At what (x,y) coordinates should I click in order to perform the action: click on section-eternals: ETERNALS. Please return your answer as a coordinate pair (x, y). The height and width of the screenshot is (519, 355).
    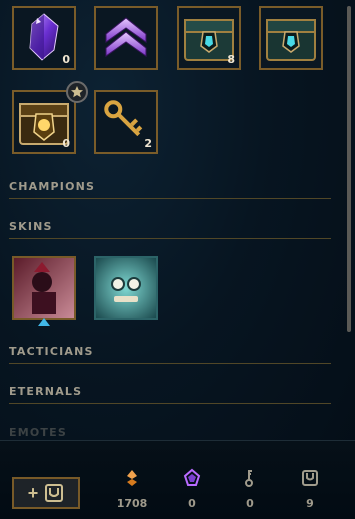
    Looking at the image, I should click on (170, 393).